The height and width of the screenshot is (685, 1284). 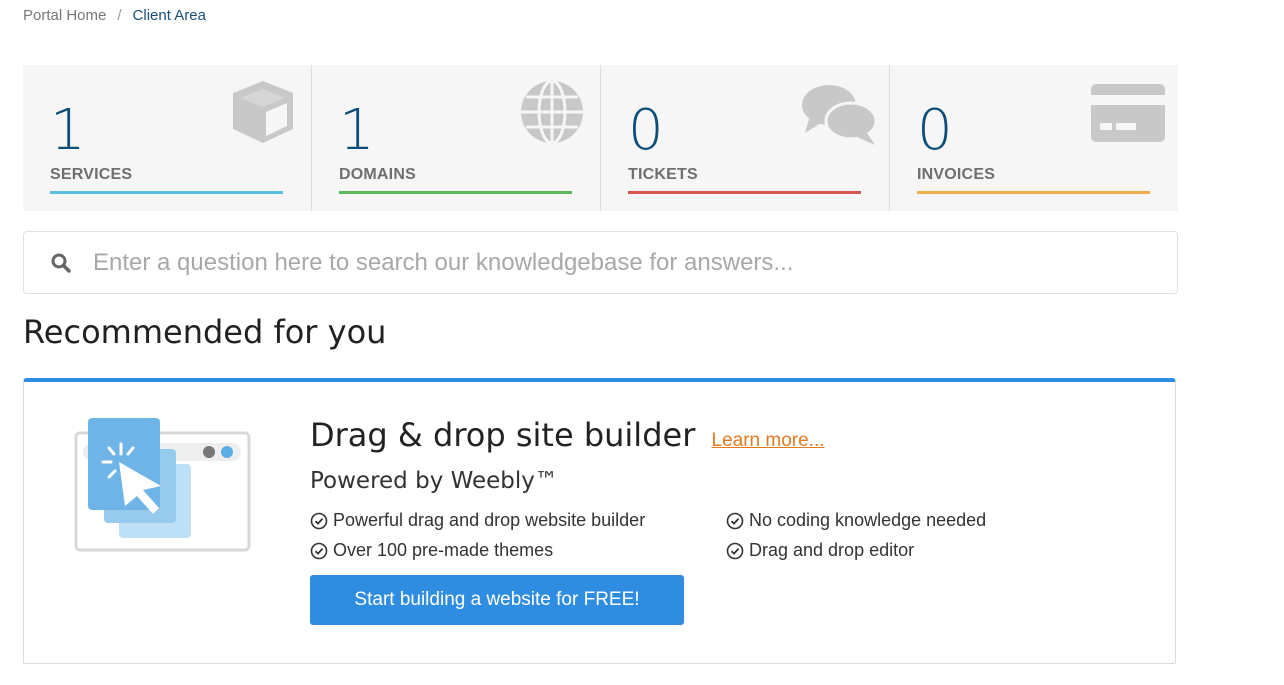 I want to click on tile-invoices: 0 INVOICES, so click(x=1034, y=138).